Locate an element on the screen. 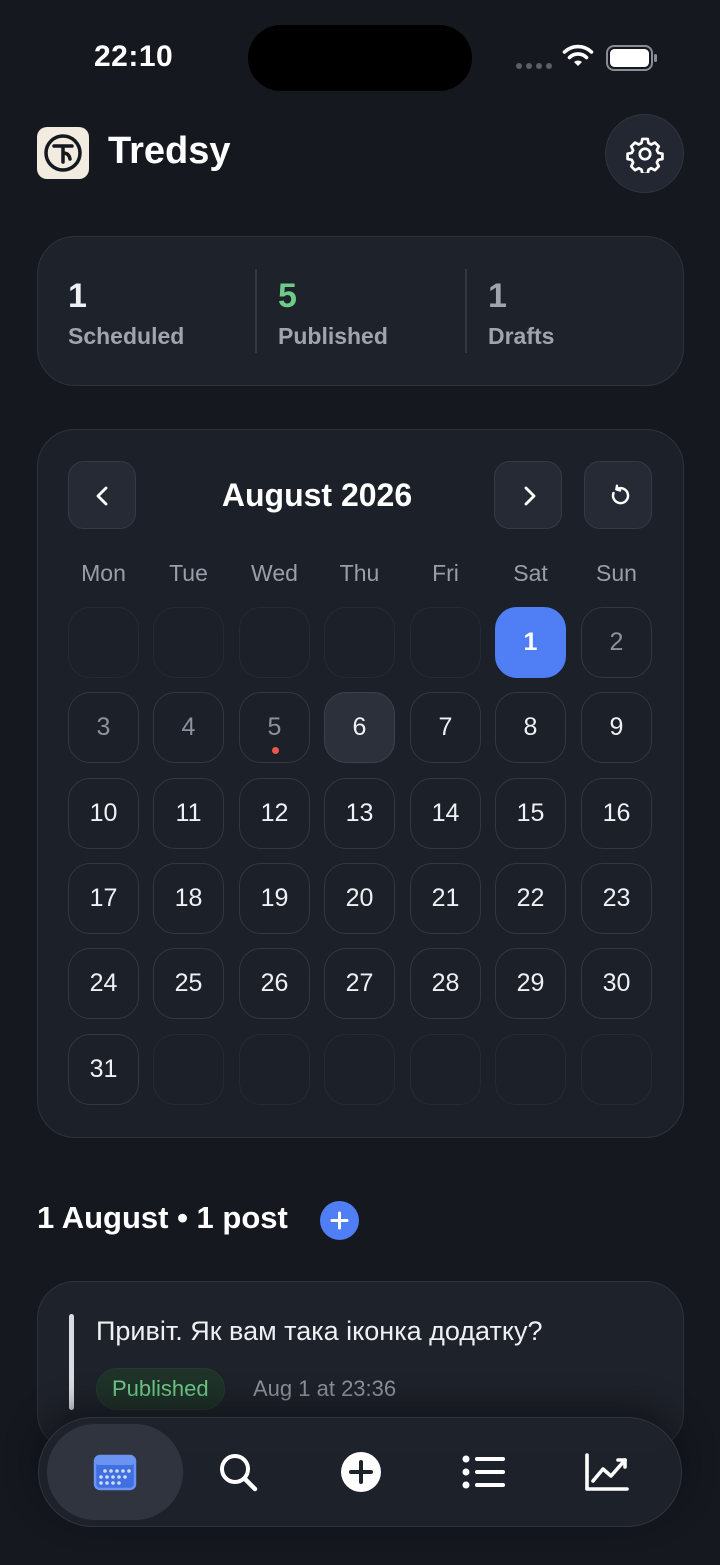 Image resolution: width=720 pixels, height=1565 pixels. tab-search is located at coordinates (238, 1472).